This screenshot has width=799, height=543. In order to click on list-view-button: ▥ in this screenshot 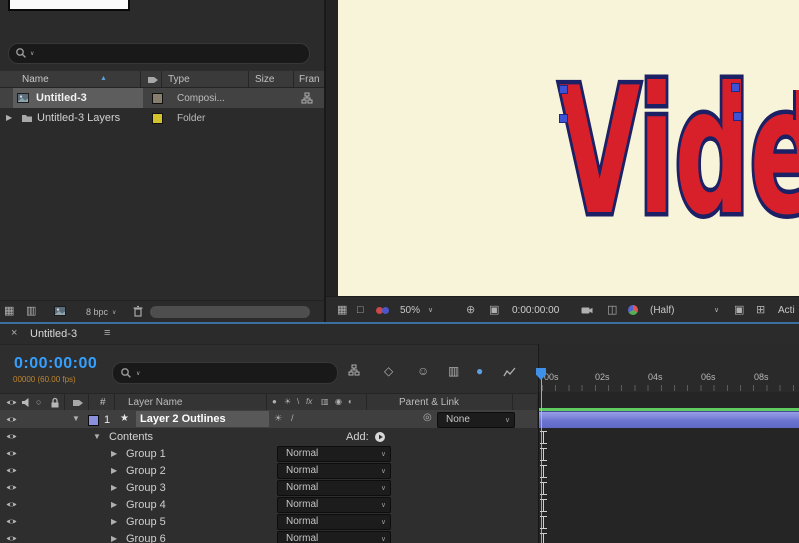, I will do `click(31, 311)`.